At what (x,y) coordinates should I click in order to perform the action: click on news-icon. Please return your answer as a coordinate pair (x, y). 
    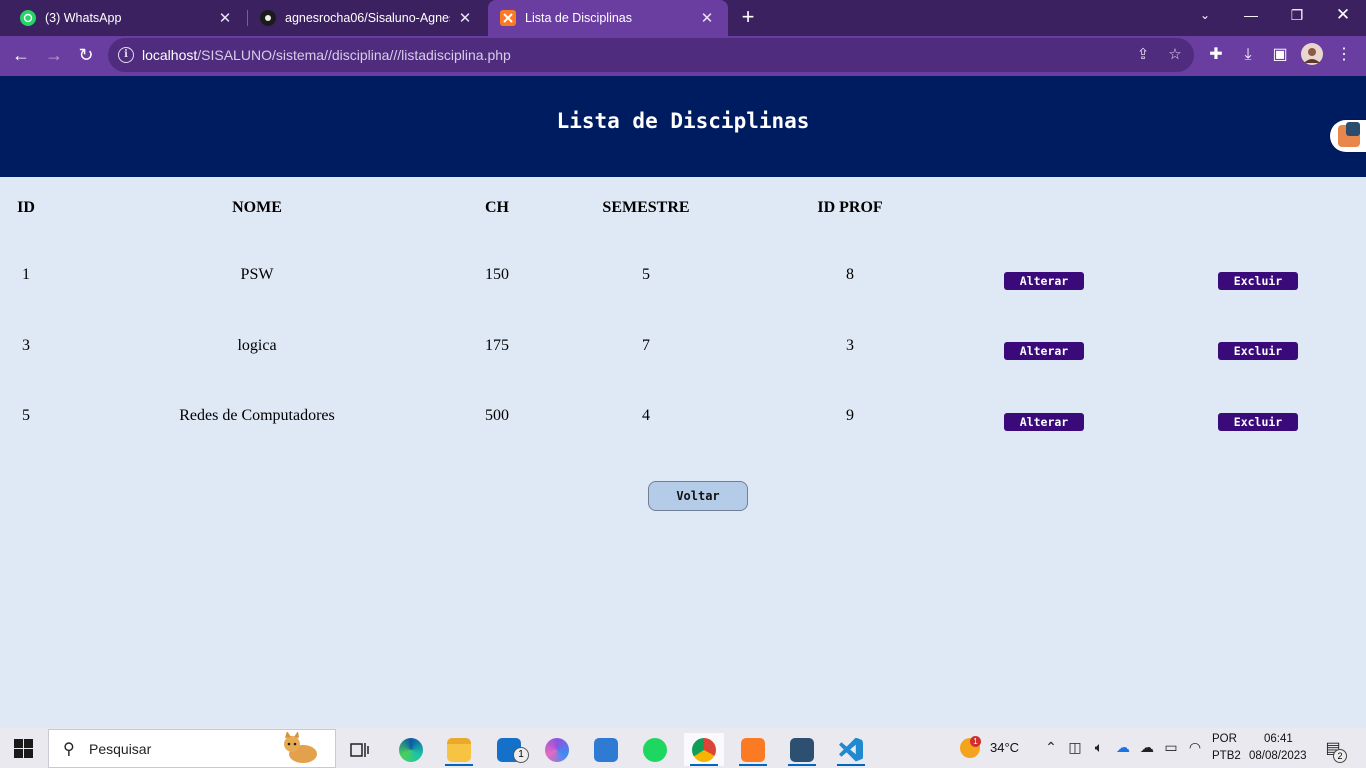
    Looking at the image, I should click on (606, 749).